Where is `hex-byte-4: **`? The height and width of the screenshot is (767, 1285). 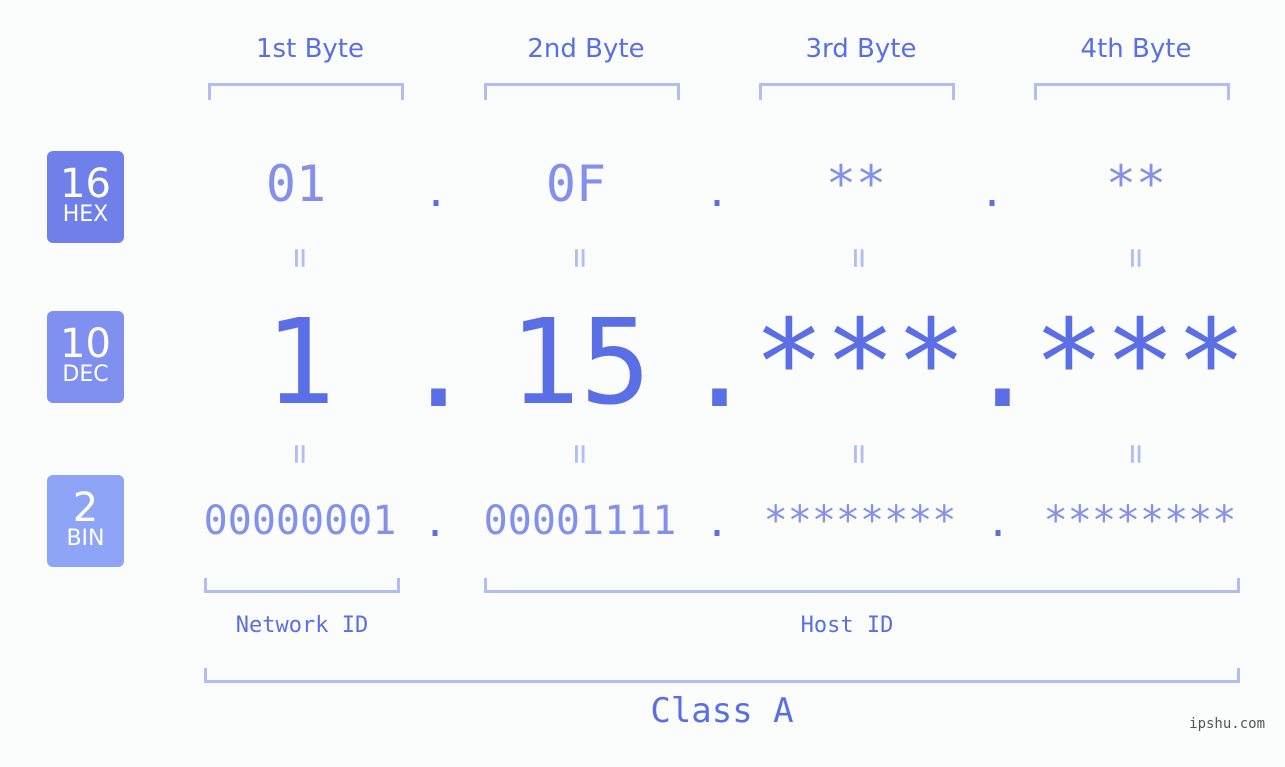 hex-byte-4: ** is located at coordinates (1136, 184).